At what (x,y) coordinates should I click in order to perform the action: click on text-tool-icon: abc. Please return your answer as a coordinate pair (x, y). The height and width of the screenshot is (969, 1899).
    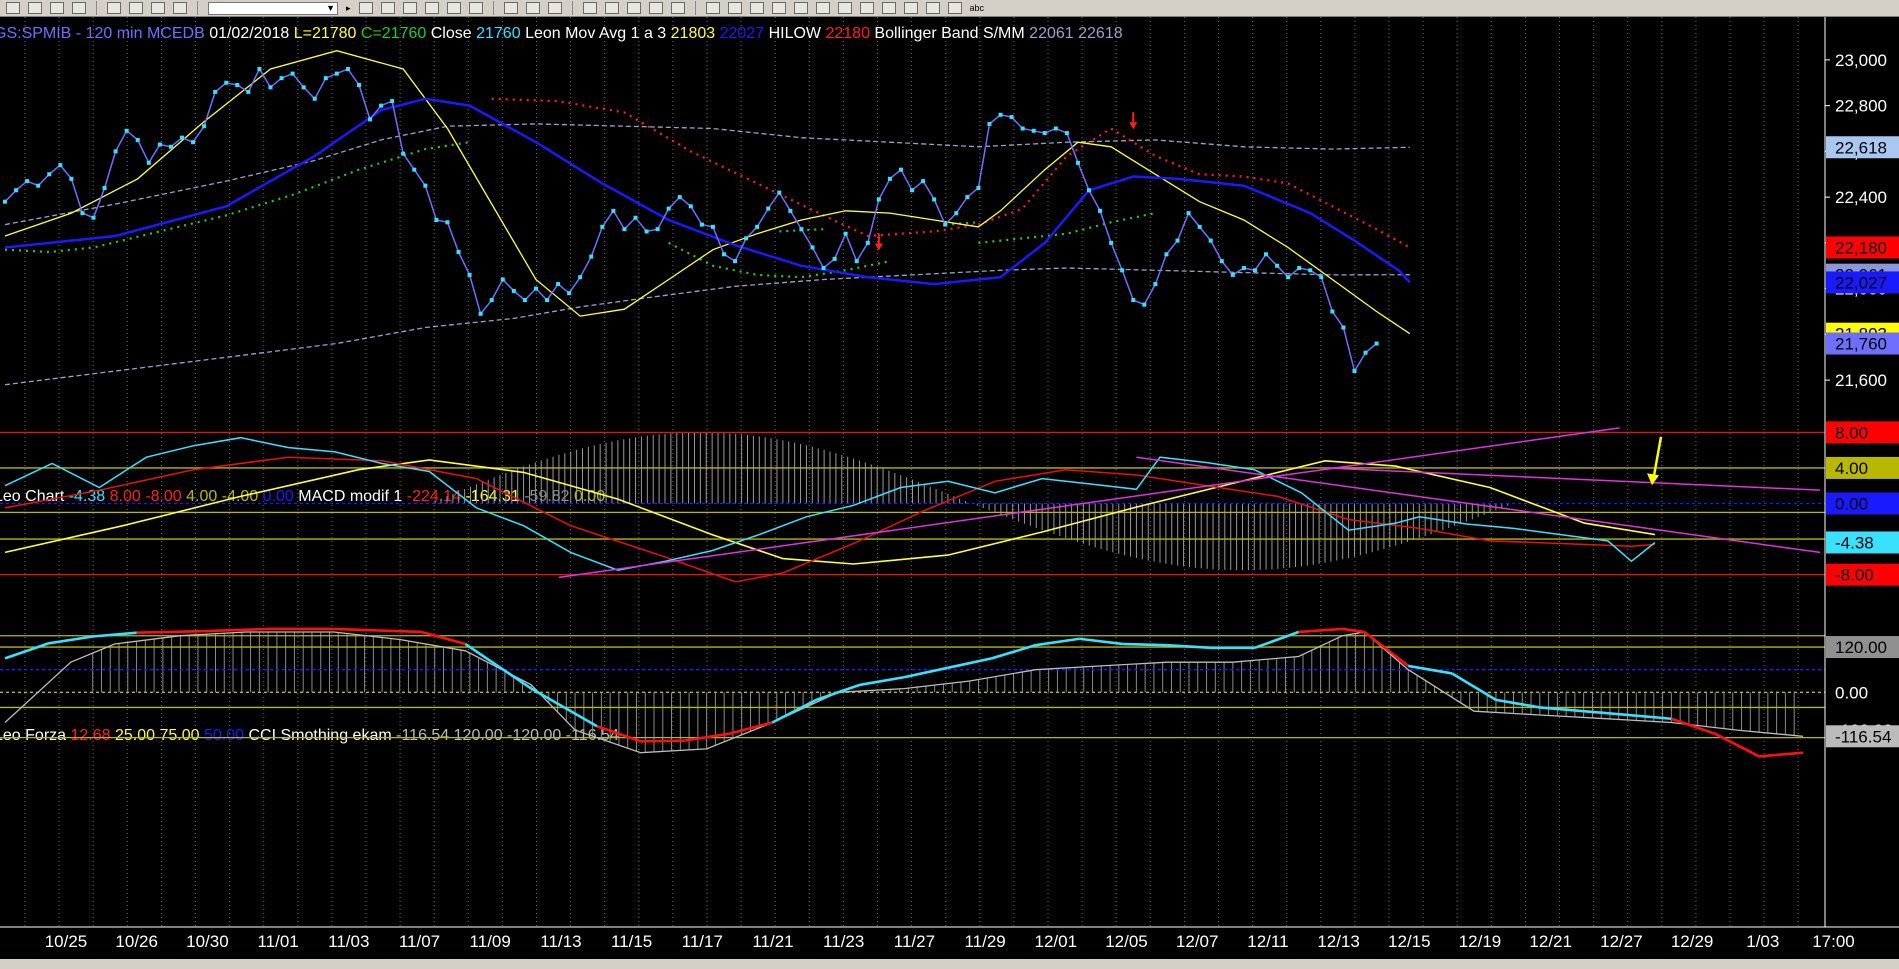
    Looking at the image, I should click on (977, 8).